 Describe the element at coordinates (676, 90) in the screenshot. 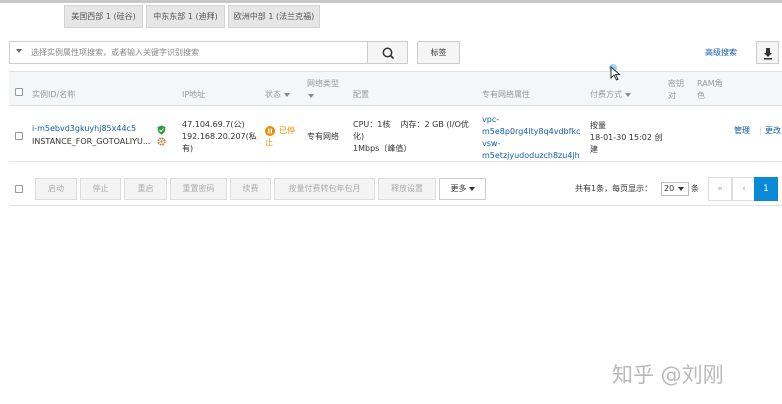

I see `header-key-pair: 密钥对` at that location.